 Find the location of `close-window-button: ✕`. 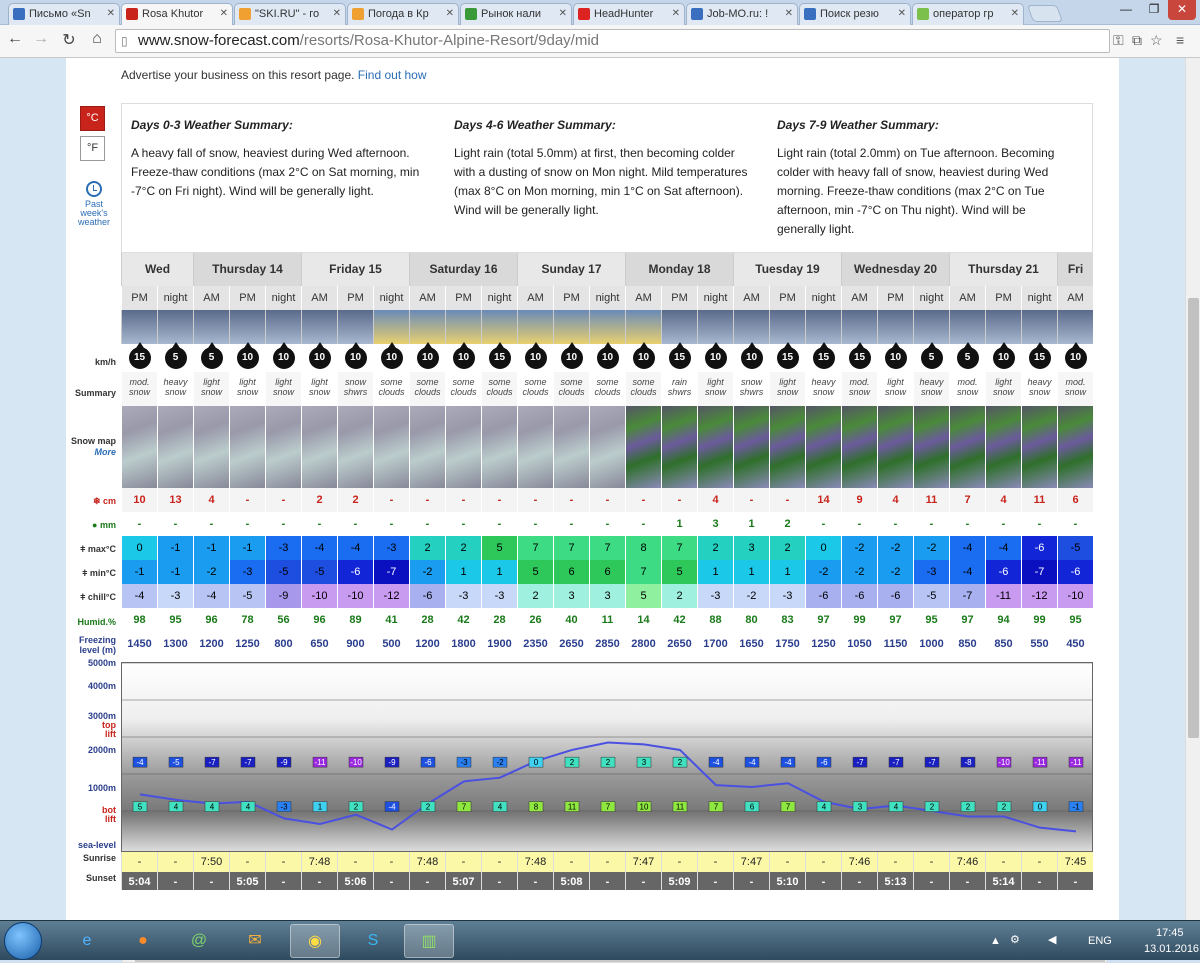

close-window-button: ✕ is located at coordinates (1182, 10).